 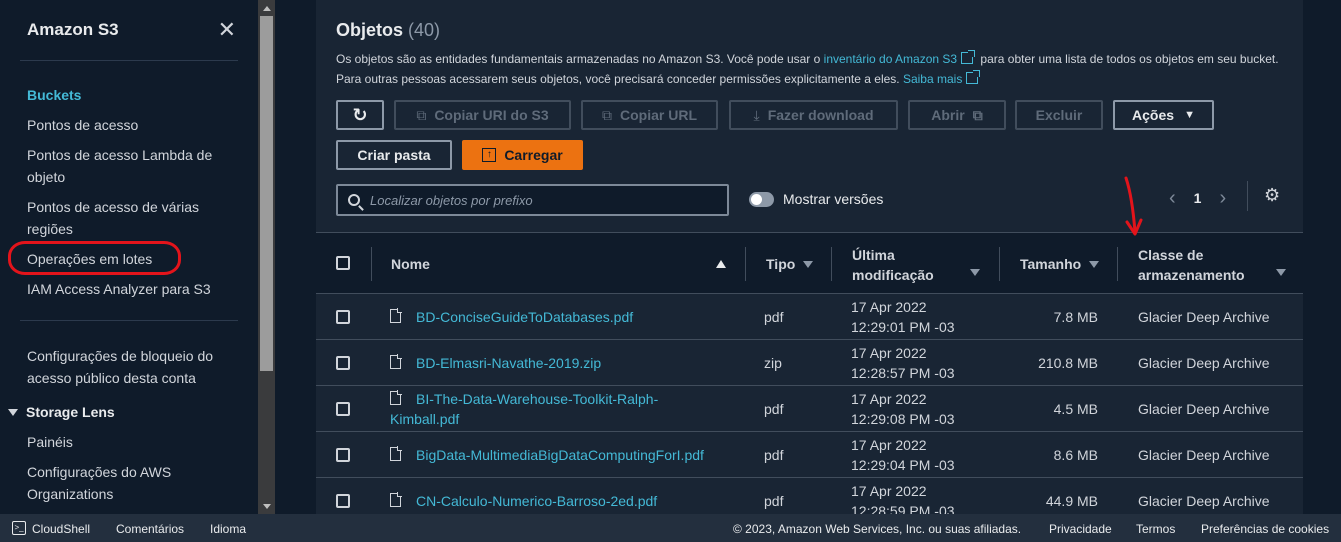 I want to click on button-label: Criar pasta, so click(x=394, y=155).